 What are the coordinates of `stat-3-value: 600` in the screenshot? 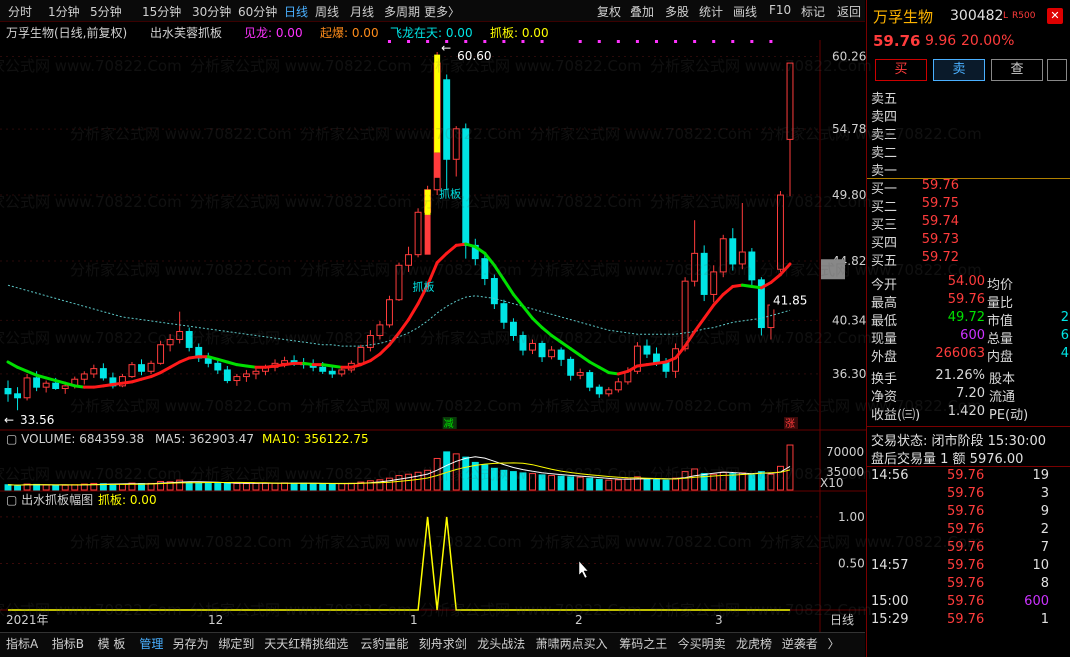 It's located at (972, 335).